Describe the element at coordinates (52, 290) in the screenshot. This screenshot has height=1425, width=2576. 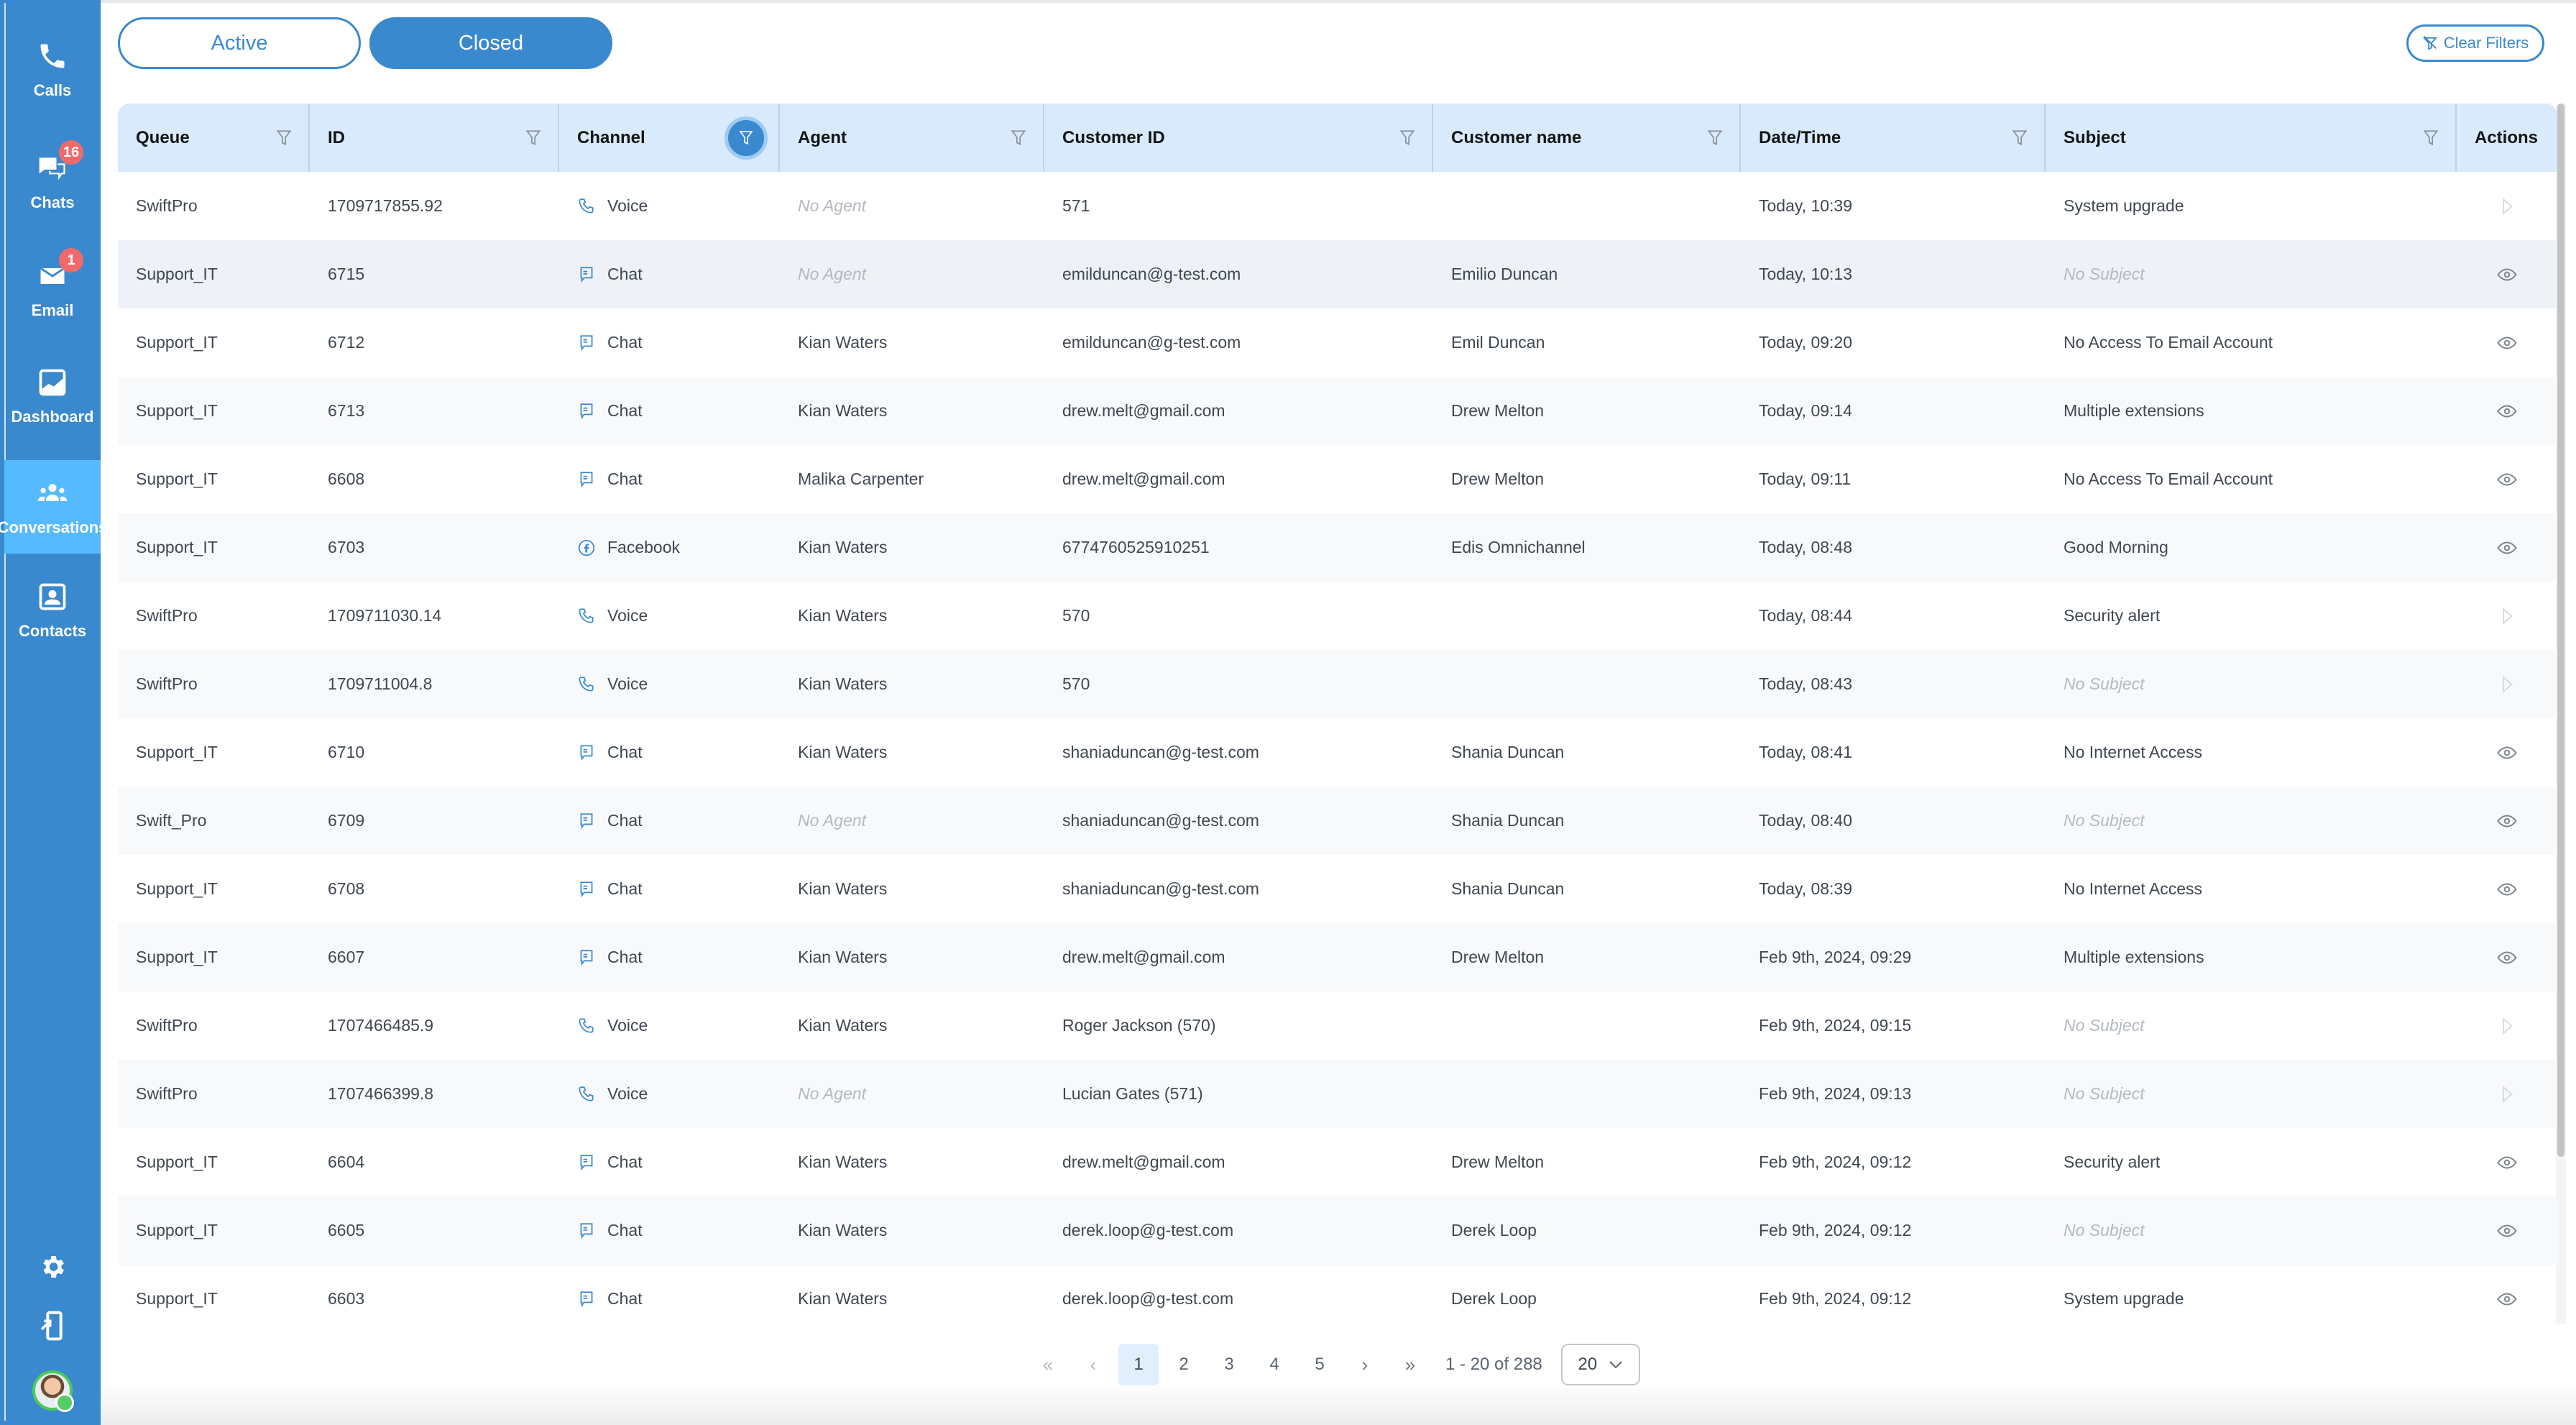
I see `sidebar-item-email: 1 Email` at that location.